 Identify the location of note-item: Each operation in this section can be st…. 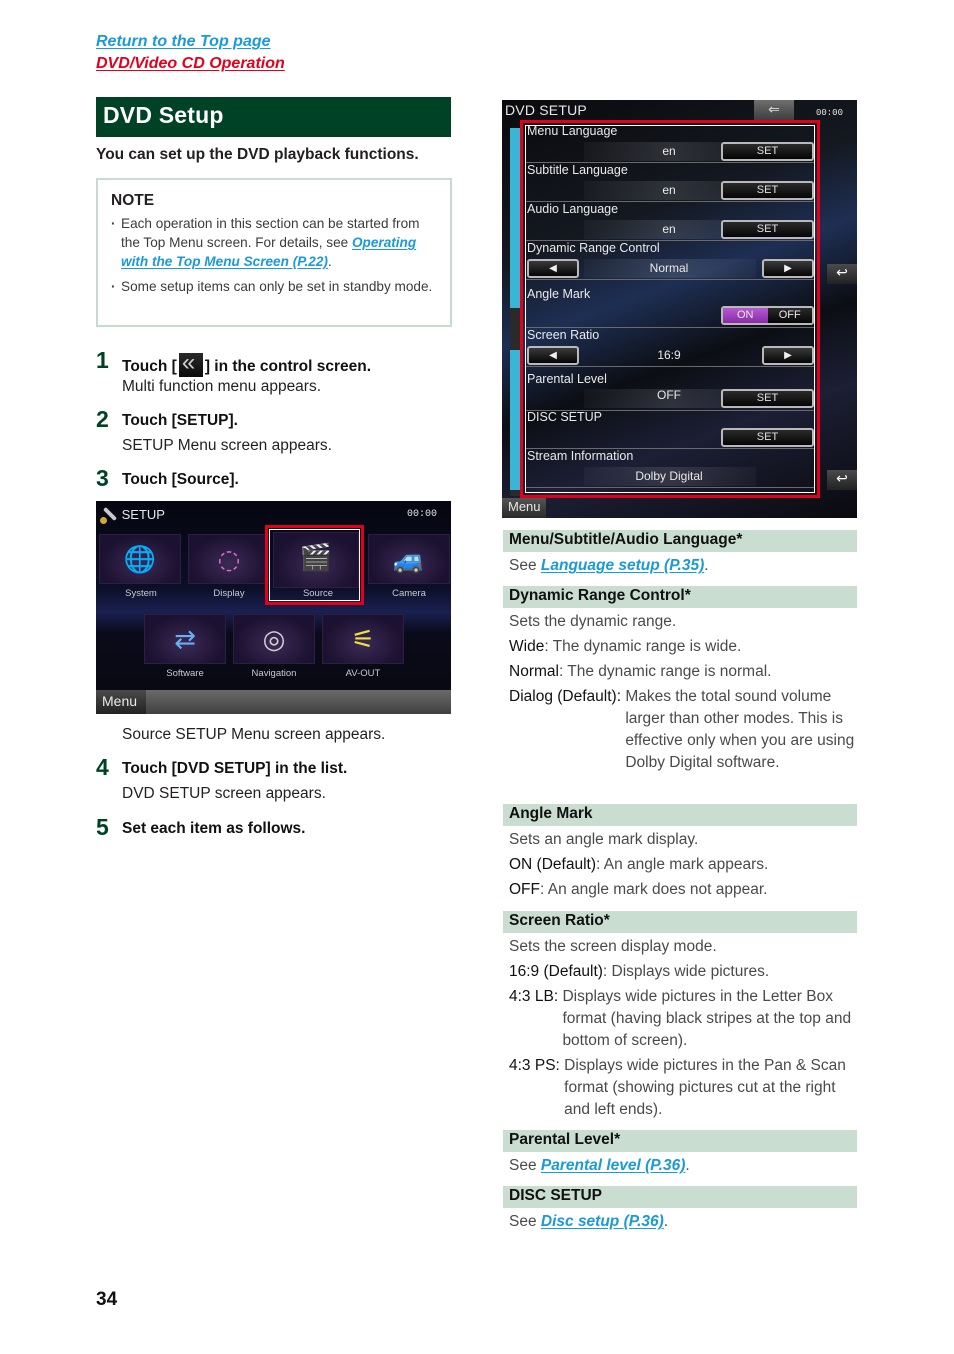
(274, 242).